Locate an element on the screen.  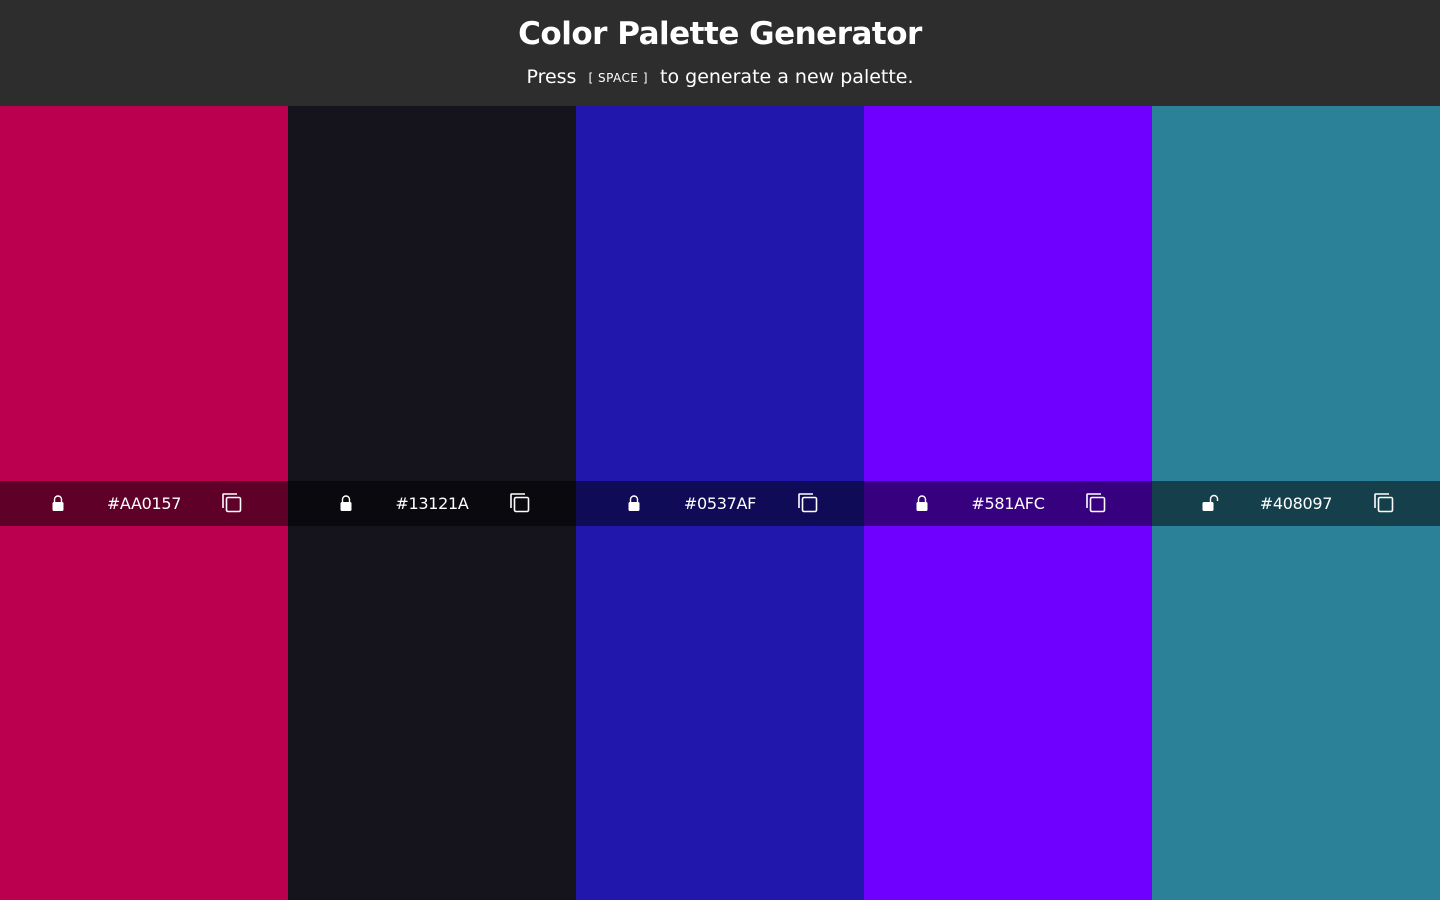
space-key-hint: [ SPACE ] is located at coordinates (618, 78).